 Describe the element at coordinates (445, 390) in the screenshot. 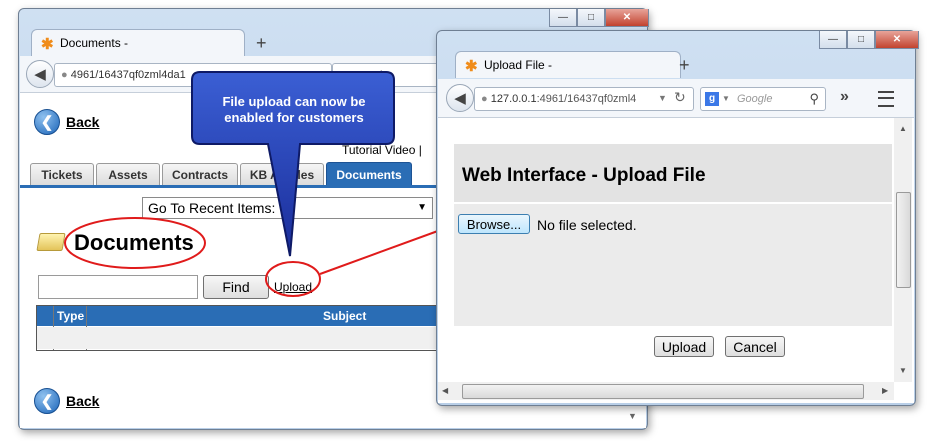

I see `scroll-left-icon: ◀` at that location.